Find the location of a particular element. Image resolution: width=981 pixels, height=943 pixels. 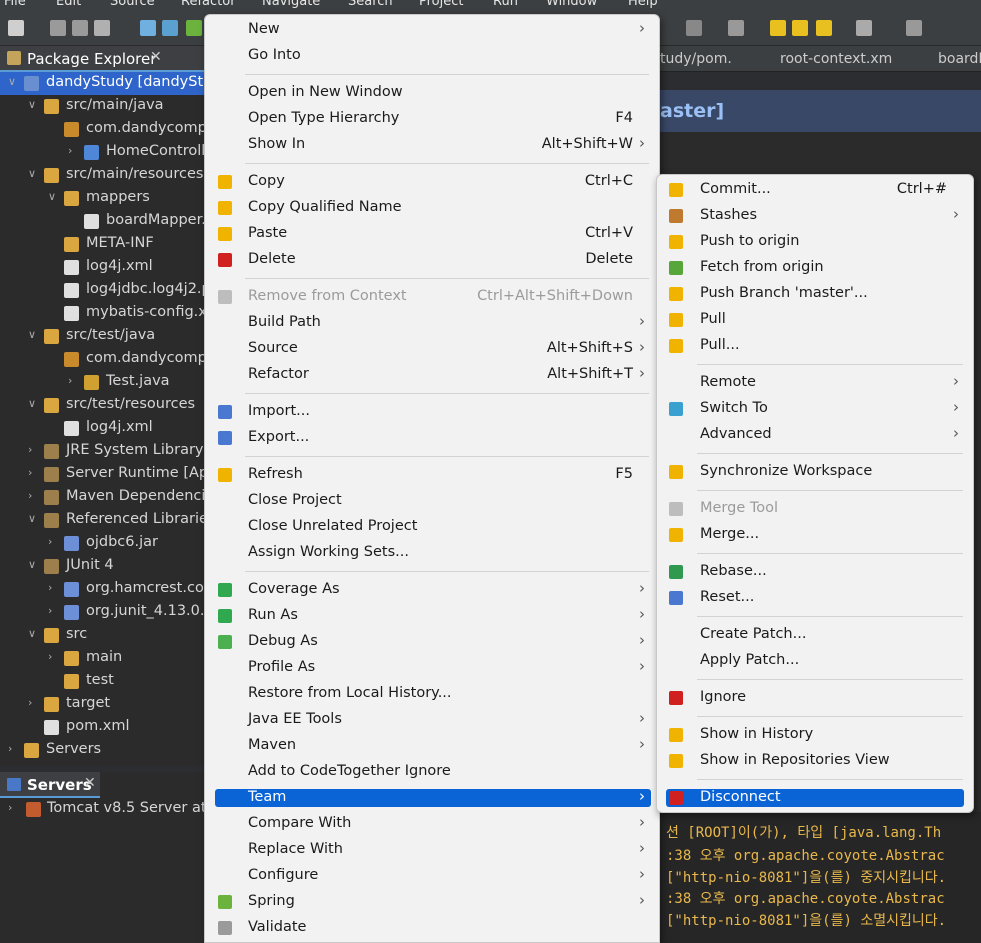

menu-item-coverage-as: Coverage As › is located at coordinates (433, 590).